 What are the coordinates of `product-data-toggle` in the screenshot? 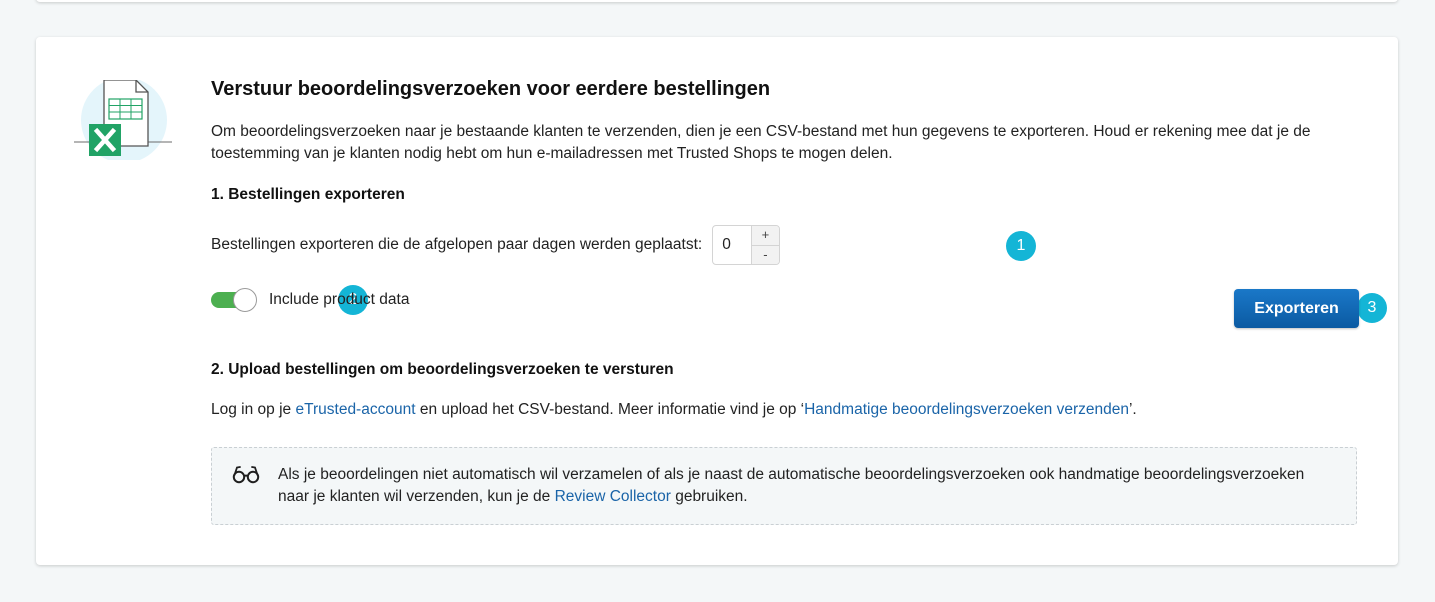 It's located at (234, 300).